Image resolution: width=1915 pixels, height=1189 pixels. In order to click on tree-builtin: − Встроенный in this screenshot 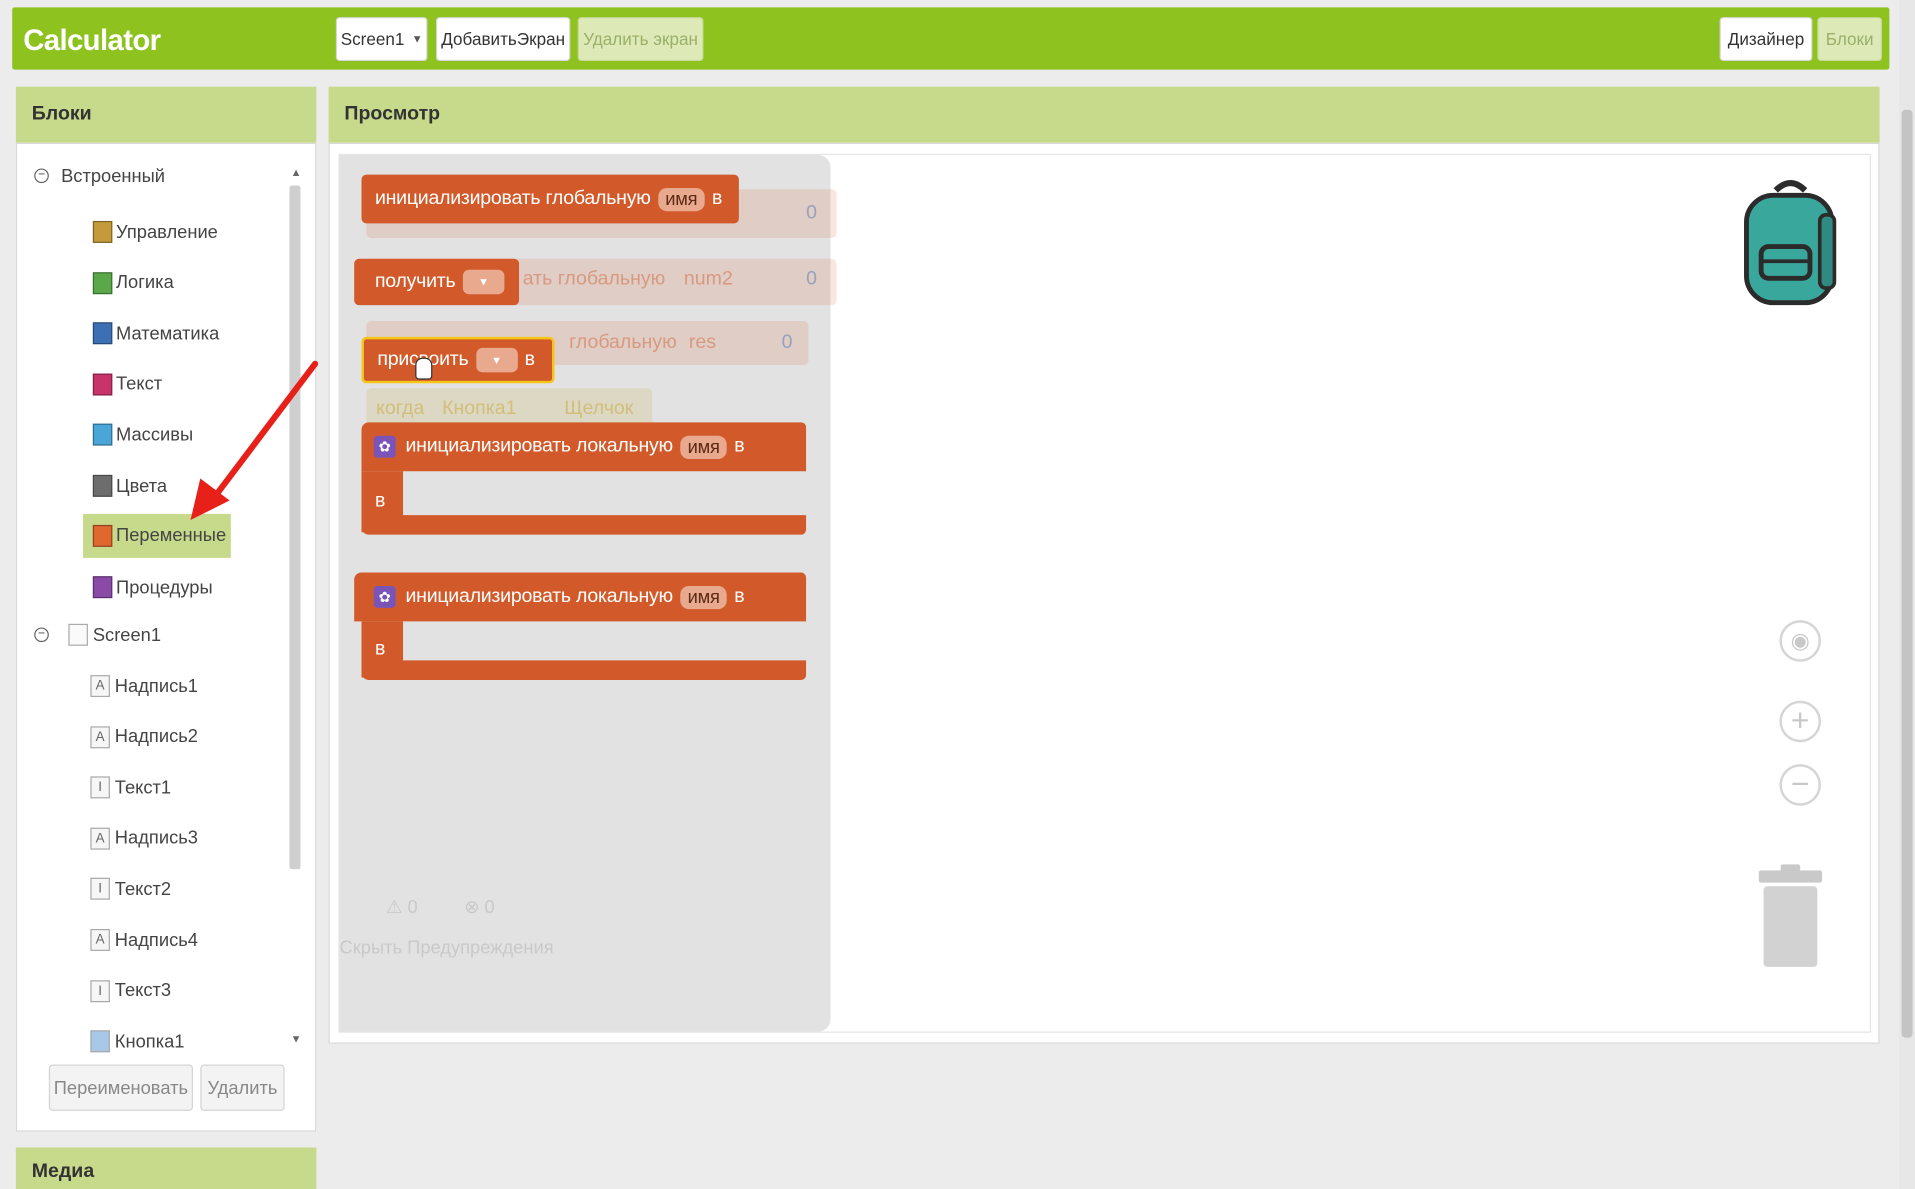, I will do `click(99, 175)`.